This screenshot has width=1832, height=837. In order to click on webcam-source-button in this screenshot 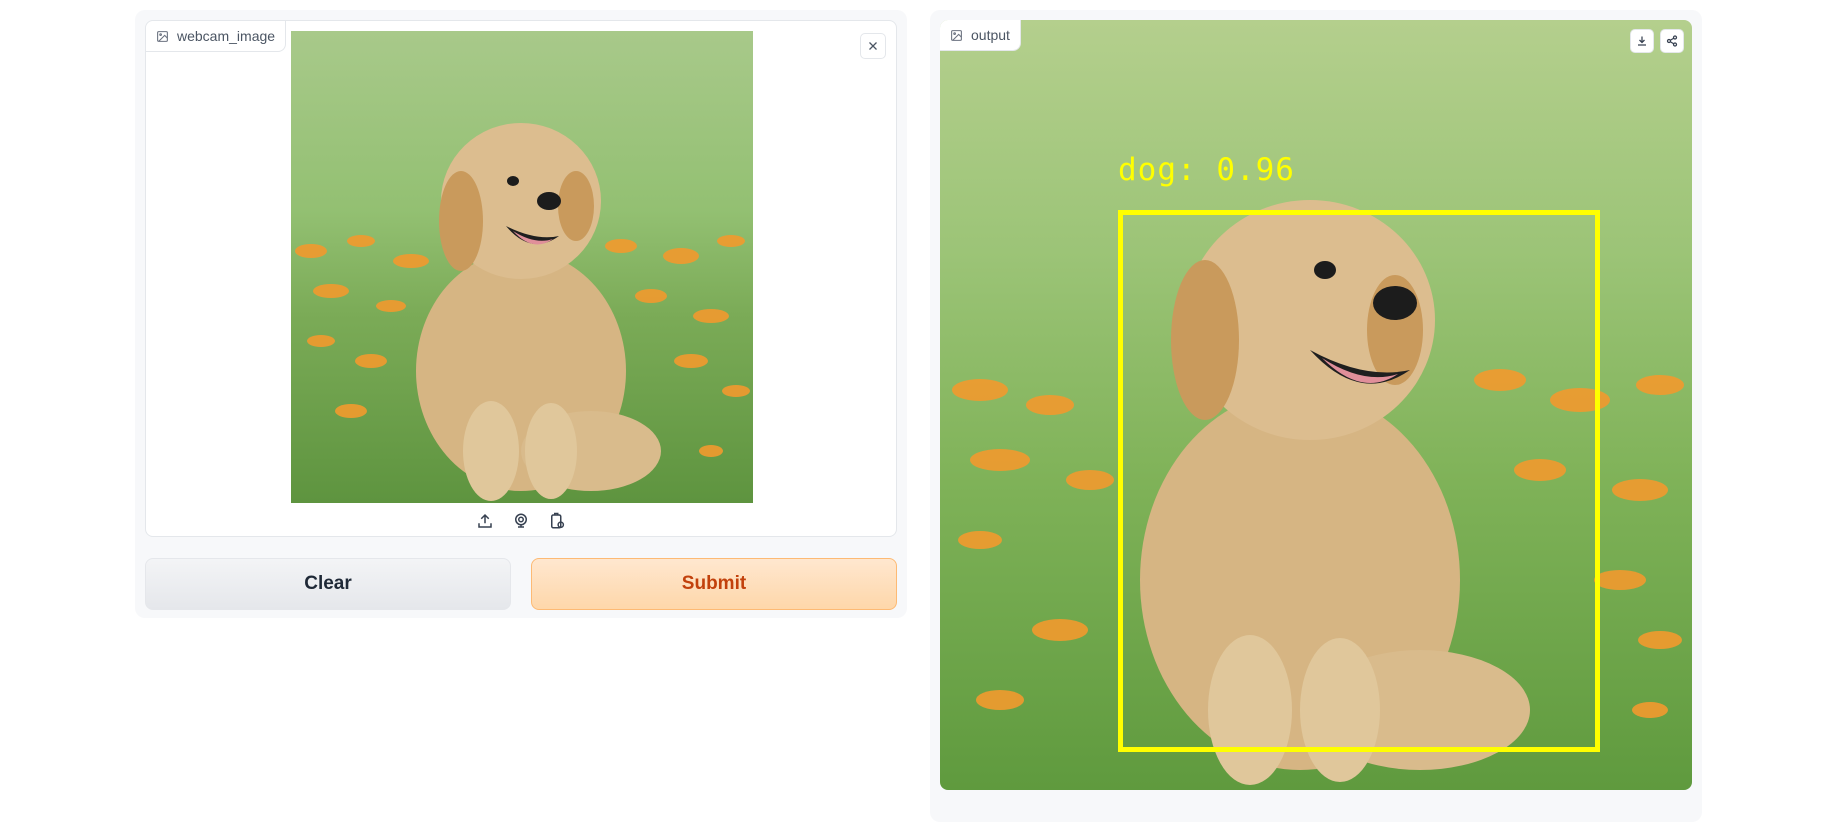, I will do `click(521, 521)`.